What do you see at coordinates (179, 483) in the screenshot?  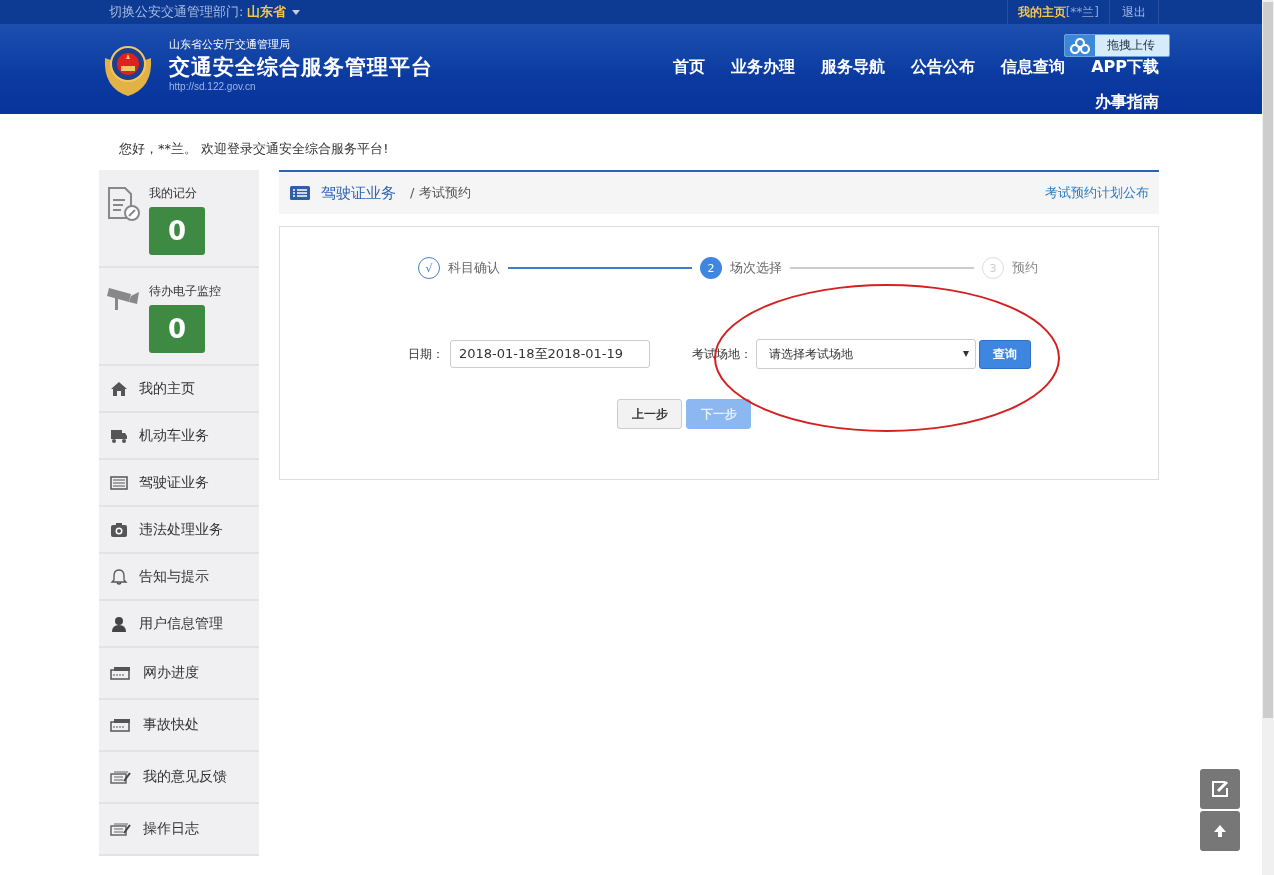 I see `sidebar-item: 驾驶证业务` at bounding box center [179, 483].